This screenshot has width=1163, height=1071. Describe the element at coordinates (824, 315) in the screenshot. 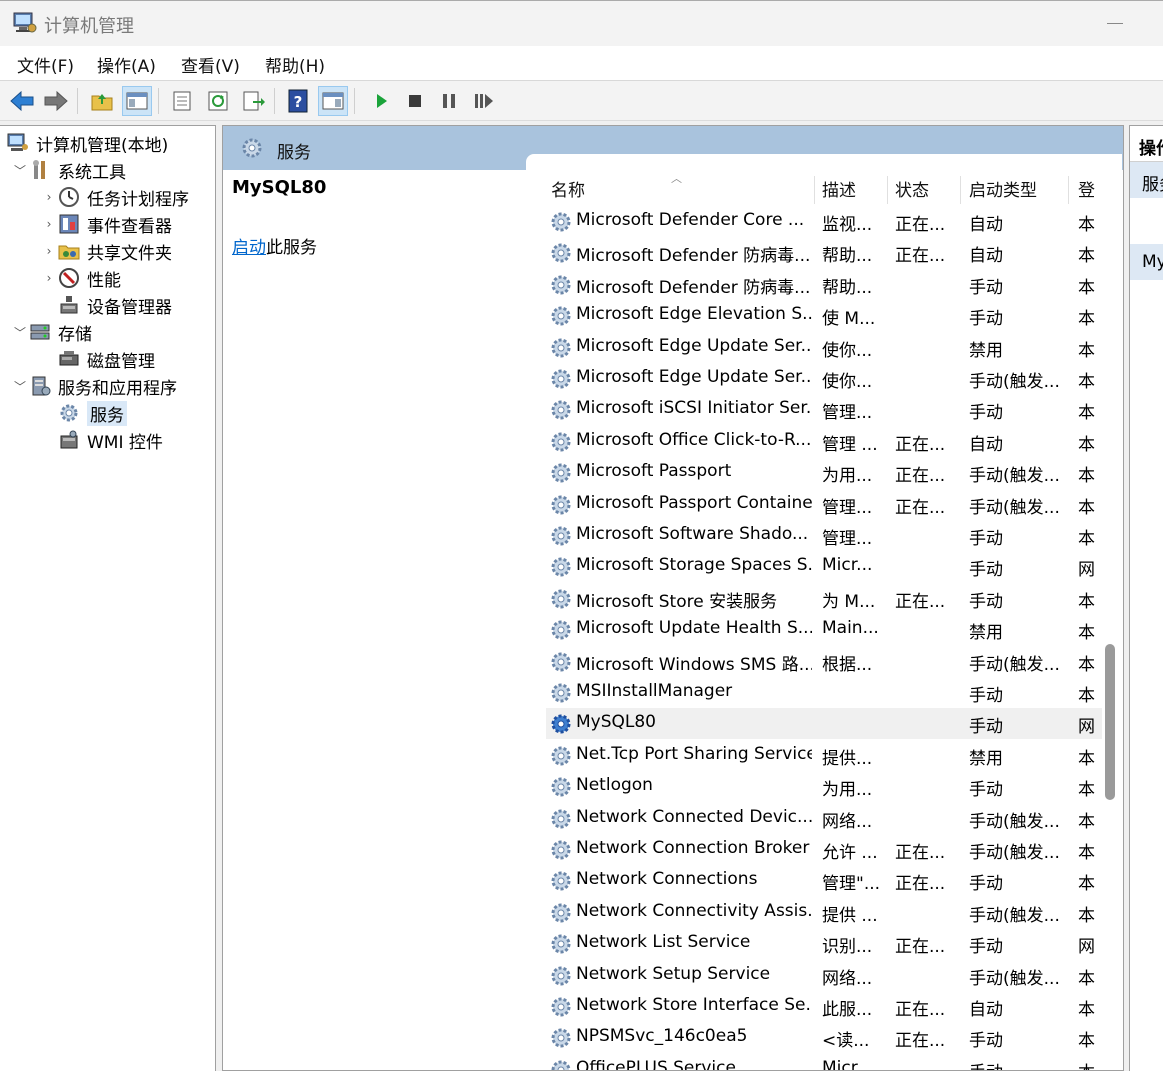

I see `service-row: Microsoft Edge Elevation S... 使 M... 手动 本` at that location.